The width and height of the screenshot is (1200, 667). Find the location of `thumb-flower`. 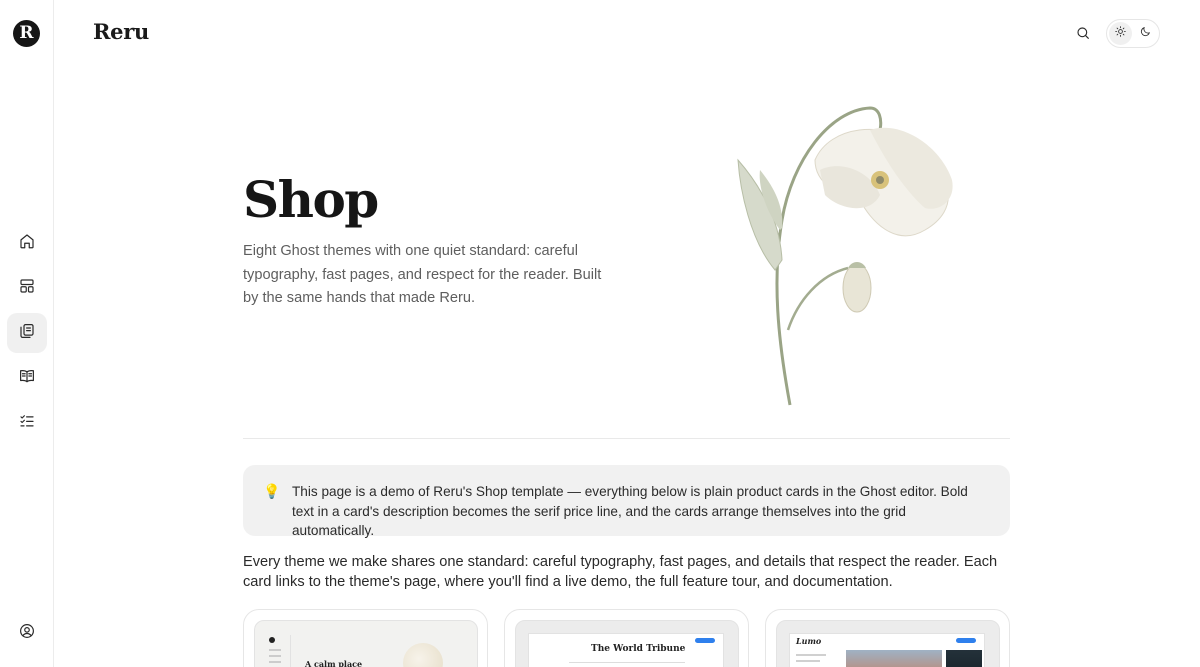

thumb-flower is located at coordinates (423, 655).